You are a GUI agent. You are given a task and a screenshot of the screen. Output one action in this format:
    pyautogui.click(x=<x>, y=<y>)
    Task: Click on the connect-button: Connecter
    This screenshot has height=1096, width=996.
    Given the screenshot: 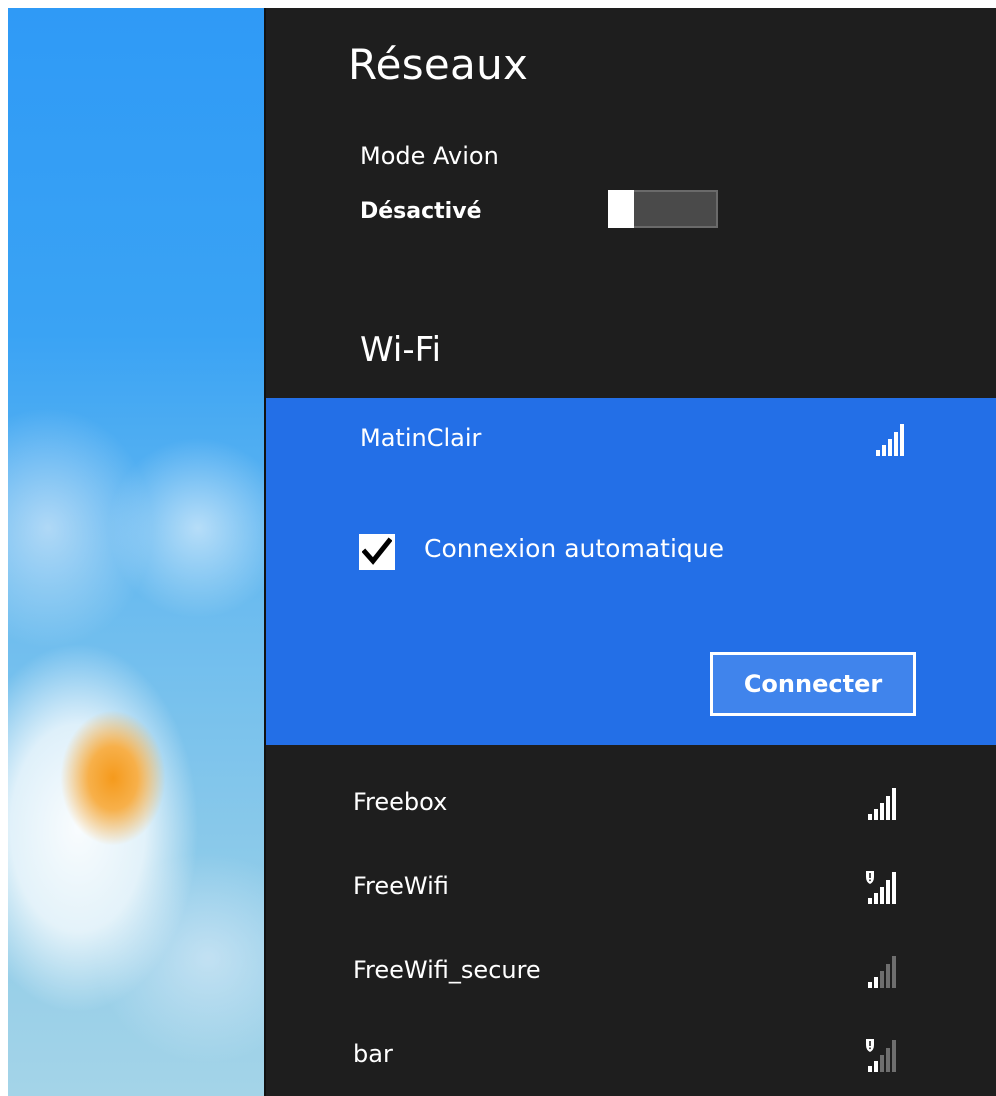 What is the action you would take?
    pyautogui.click(x=813, y=684)
    